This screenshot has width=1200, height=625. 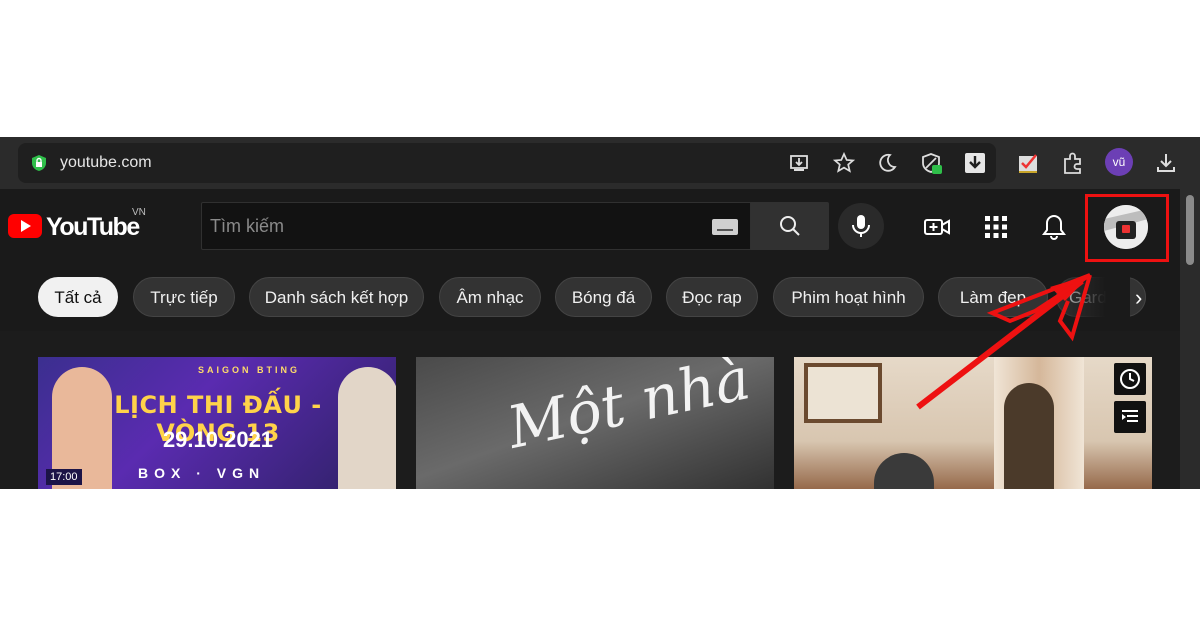 What do you see at coordinates (106, 162) in the screenshot?
I see `url-text: youtube.com` at bounding box center [106, 162].